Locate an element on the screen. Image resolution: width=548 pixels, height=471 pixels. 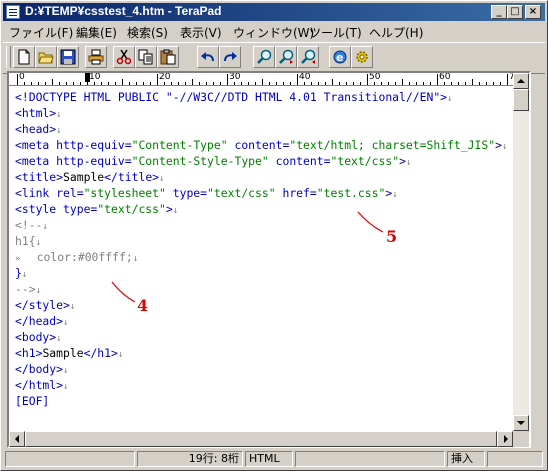
status-panel-empty is located at coordinates (70, 459).